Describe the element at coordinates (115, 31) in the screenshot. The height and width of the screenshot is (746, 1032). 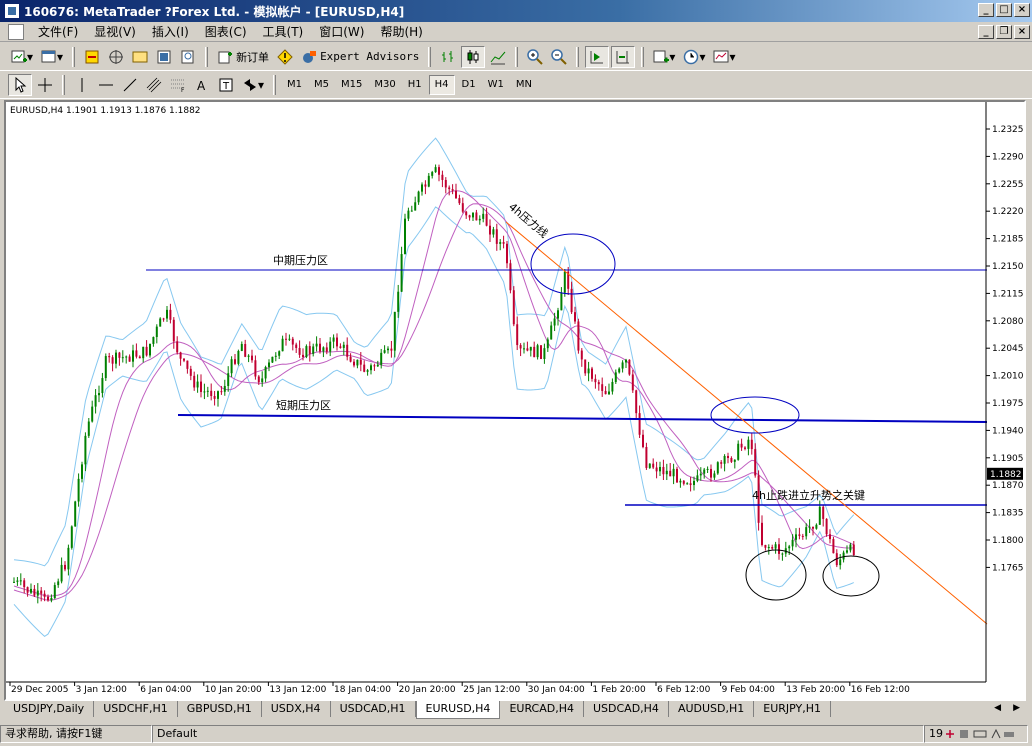
I see `menu-view: 显视(V)` at that location.